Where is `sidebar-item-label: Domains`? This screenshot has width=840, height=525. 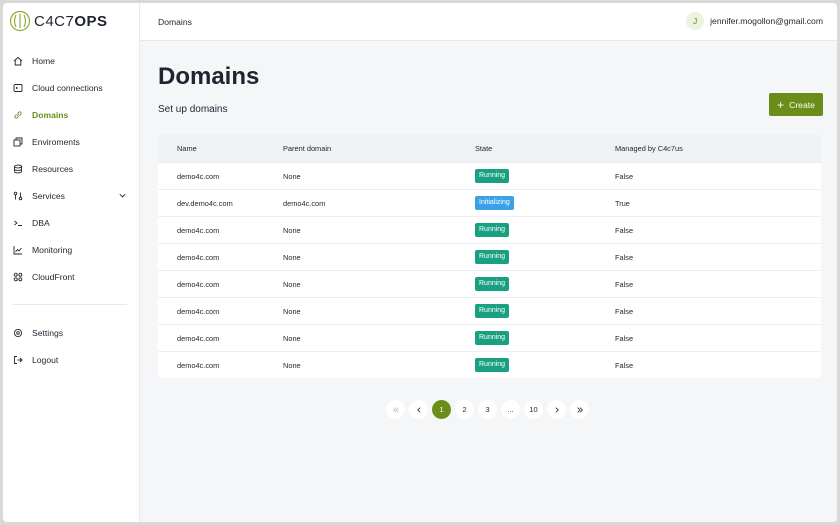 sidebar-item-label: Domains is located at coordinates (50, 114).